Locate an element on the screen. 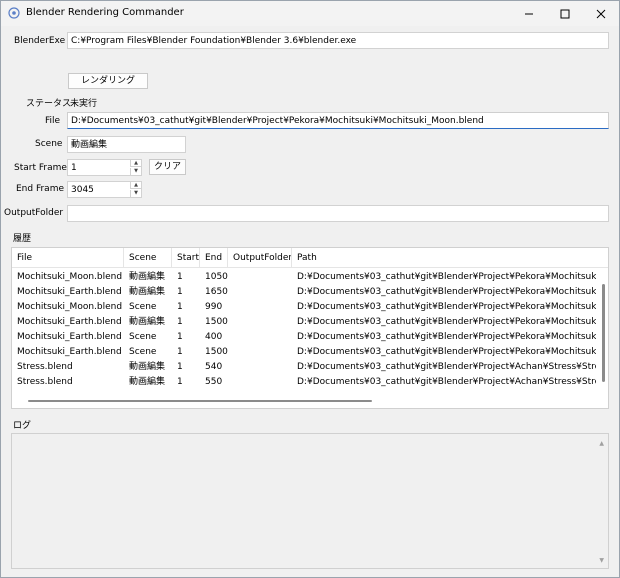 Image resolution: width=620 pixels, height=578 pixels. history-vertical-scrollbar is located at coordinates (603, 333).